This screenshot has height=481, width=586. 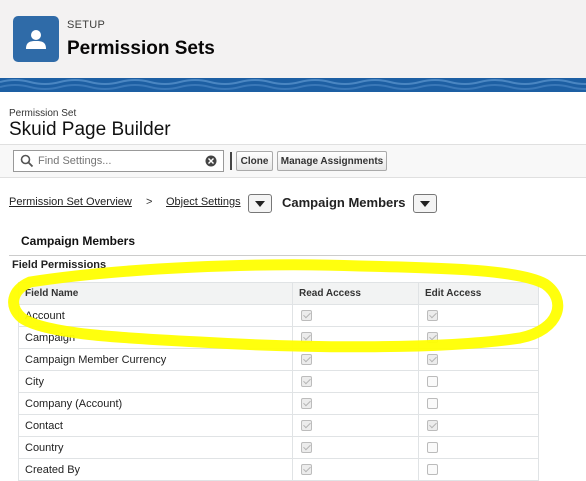 I want to click on field-name-cell: Company (Account), so click(x=155, y=403).